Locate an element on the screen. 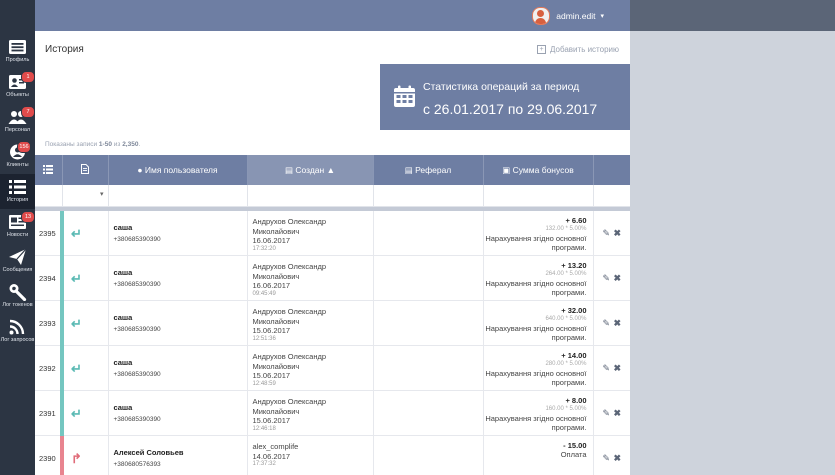 This screenshot has height=475, width=835. user-menu: admin.edit ▾ is located at coordinates (568, 15).